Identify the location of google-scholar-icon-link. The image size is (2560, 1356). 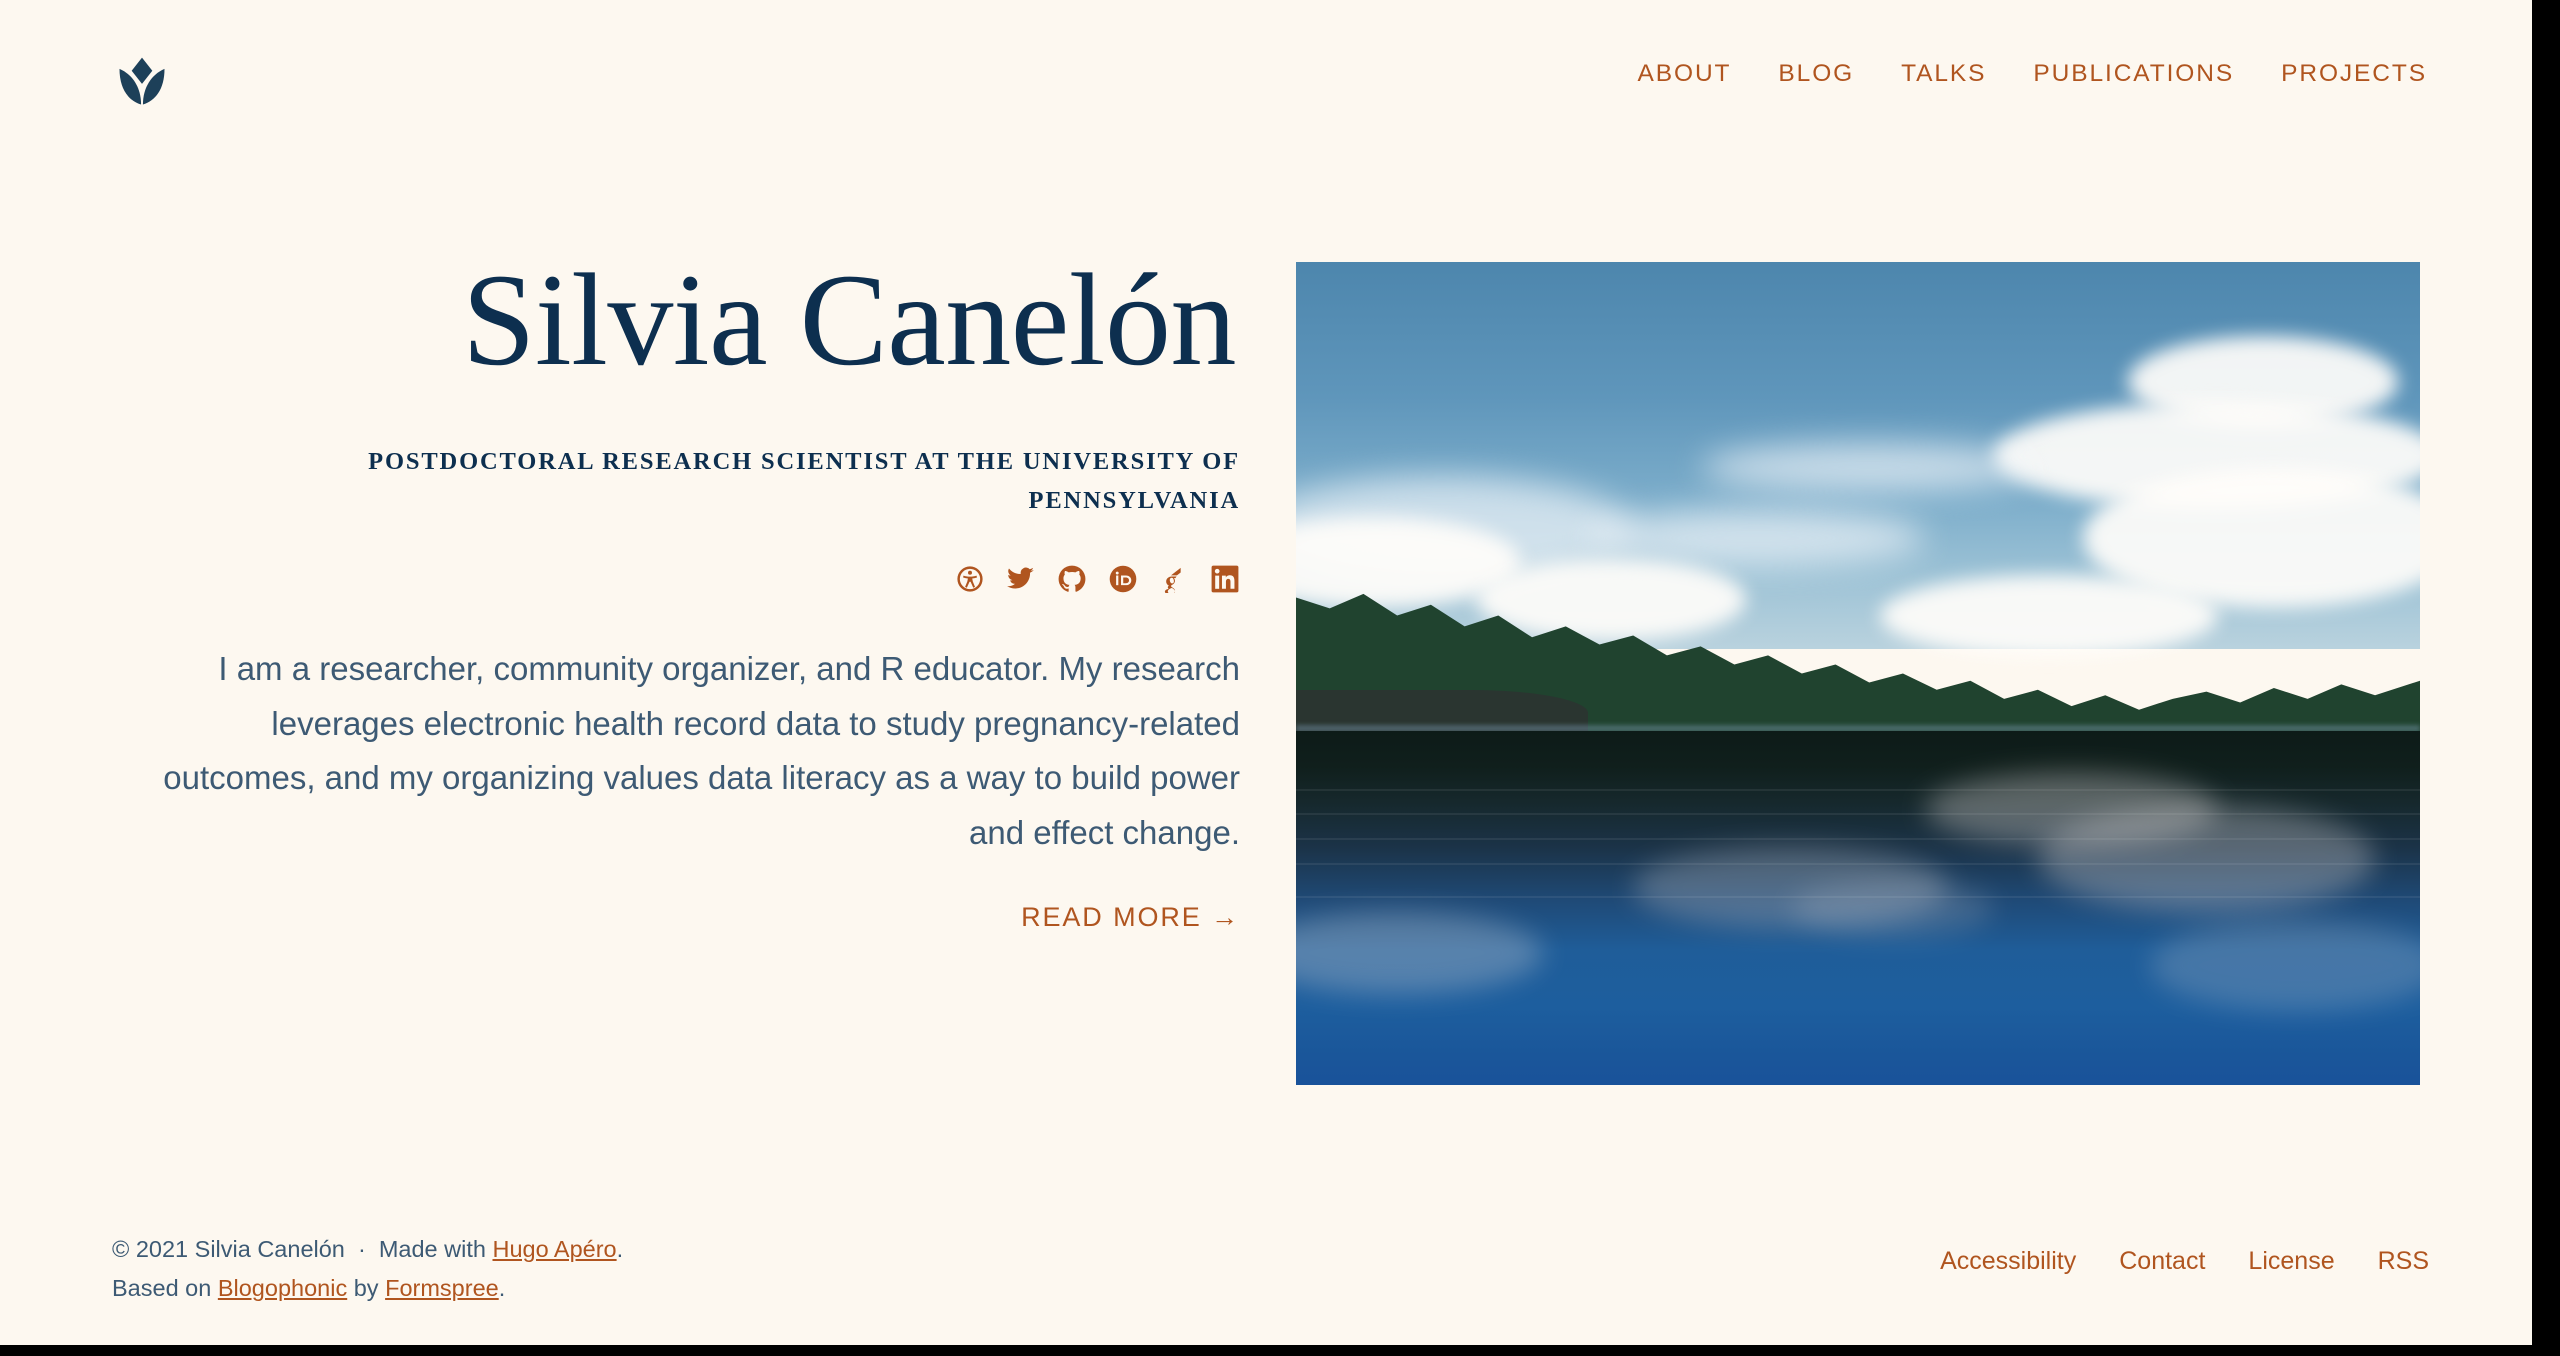
(1174, 579).